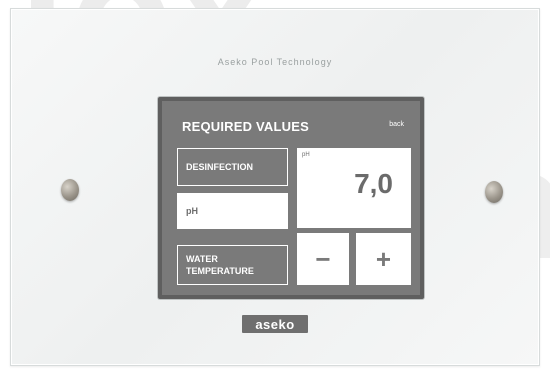  I want to click on decrease-button: −, so click(323, 259).